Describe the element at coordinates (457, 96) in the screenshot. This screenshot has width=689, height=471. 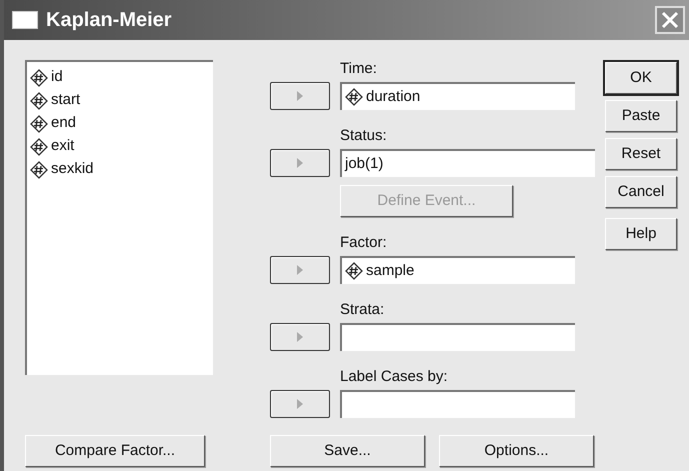
I see `target-field: duration` at that location.